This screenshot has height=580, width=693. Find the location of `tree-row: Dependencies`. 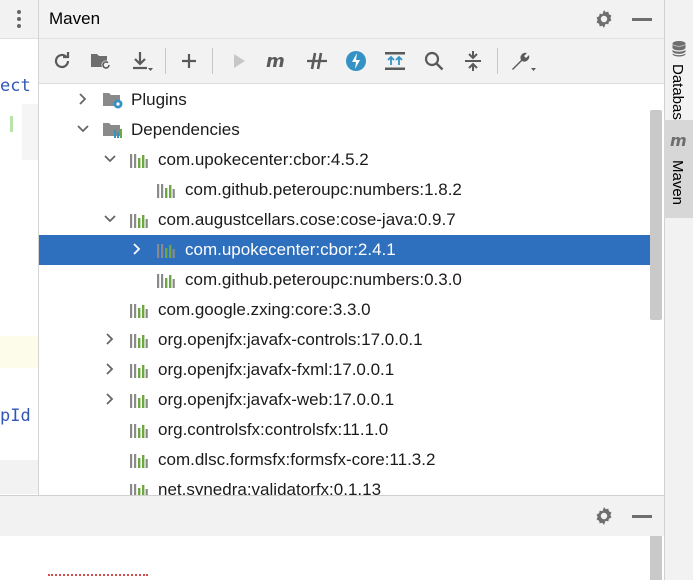

tree-row: Dependencies is located at coordinates (344, 130).